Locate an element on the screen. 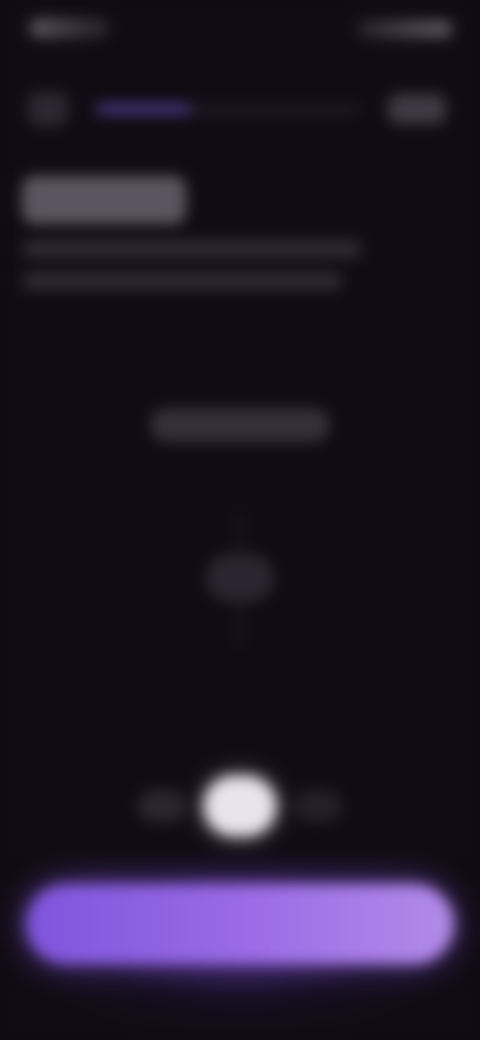  back-button is located at coordinates (48, 109).